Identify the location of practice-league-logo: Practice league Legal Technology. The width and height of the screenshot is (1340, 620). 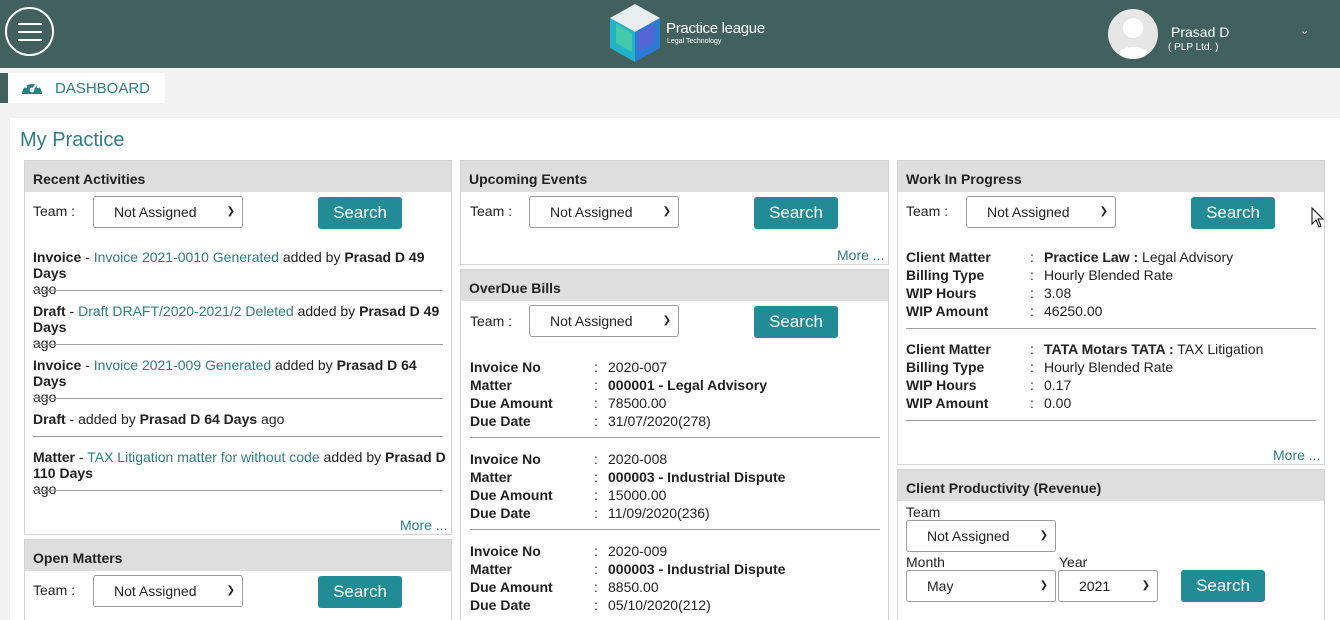
(691, 33).